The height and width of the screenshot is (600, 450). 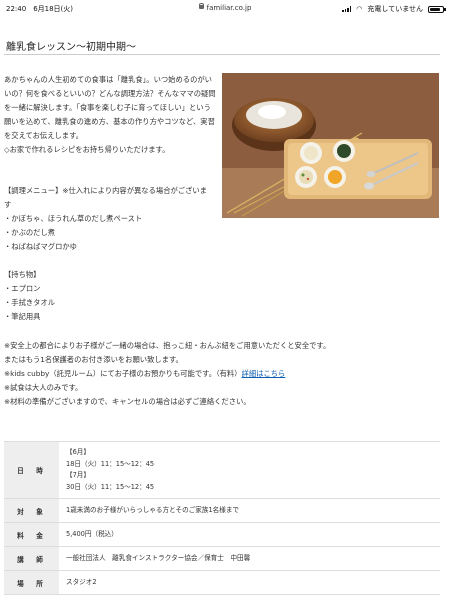 What do you see at coordinates (359, 9) in the screenshot?
I see `wifi-icon: ◠` at bounding box center [359, 9].